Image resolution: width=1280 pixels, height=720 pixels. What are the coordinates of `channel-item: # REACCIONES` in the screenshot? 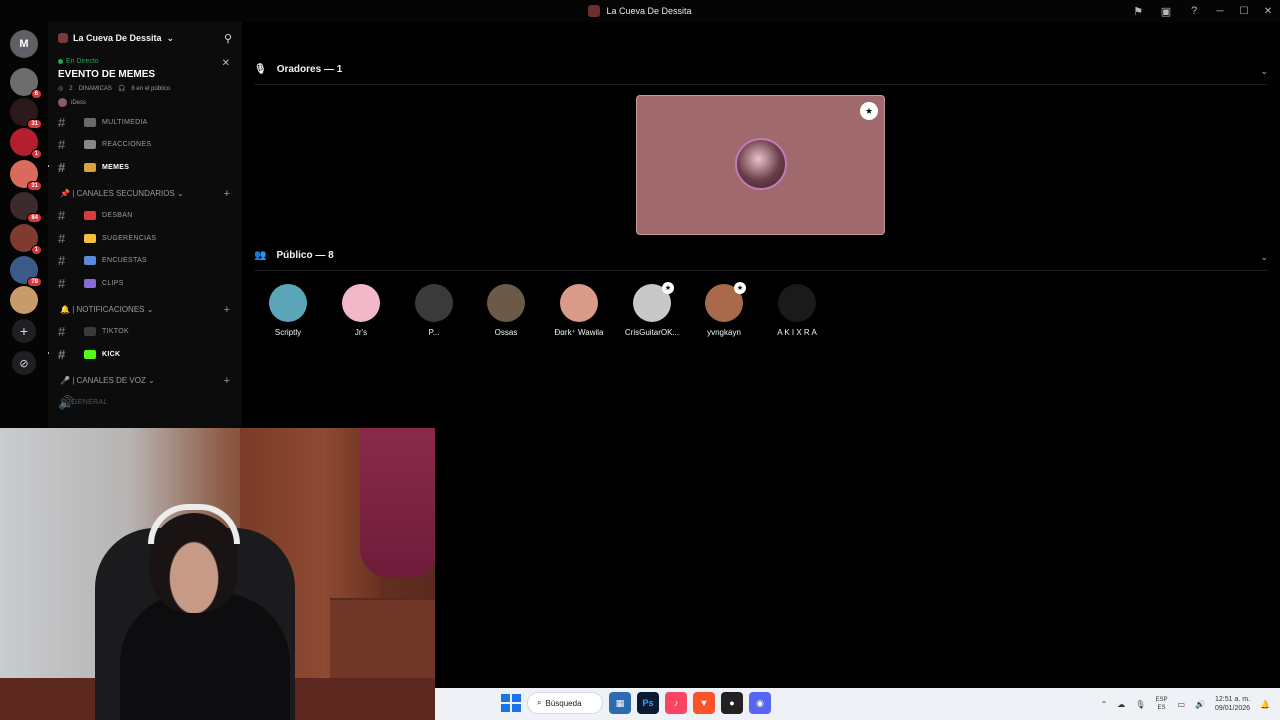 It's located at (145, 145).